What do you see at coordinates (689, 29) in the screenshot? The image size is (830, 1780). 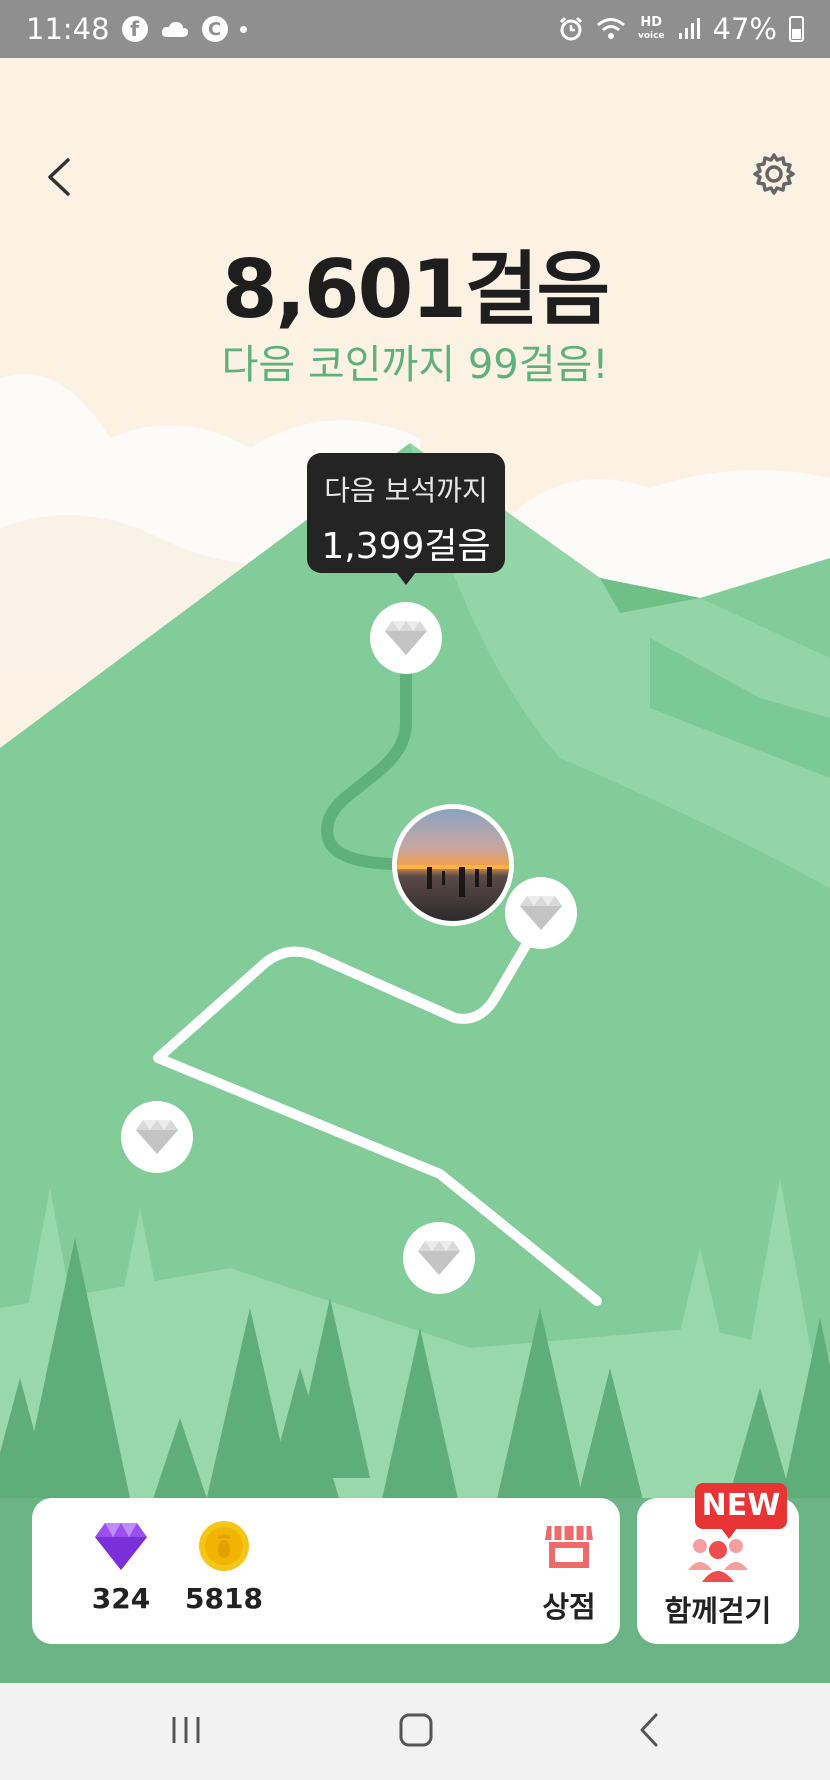 I see `signal-icon` at bounding box center [689, 29].